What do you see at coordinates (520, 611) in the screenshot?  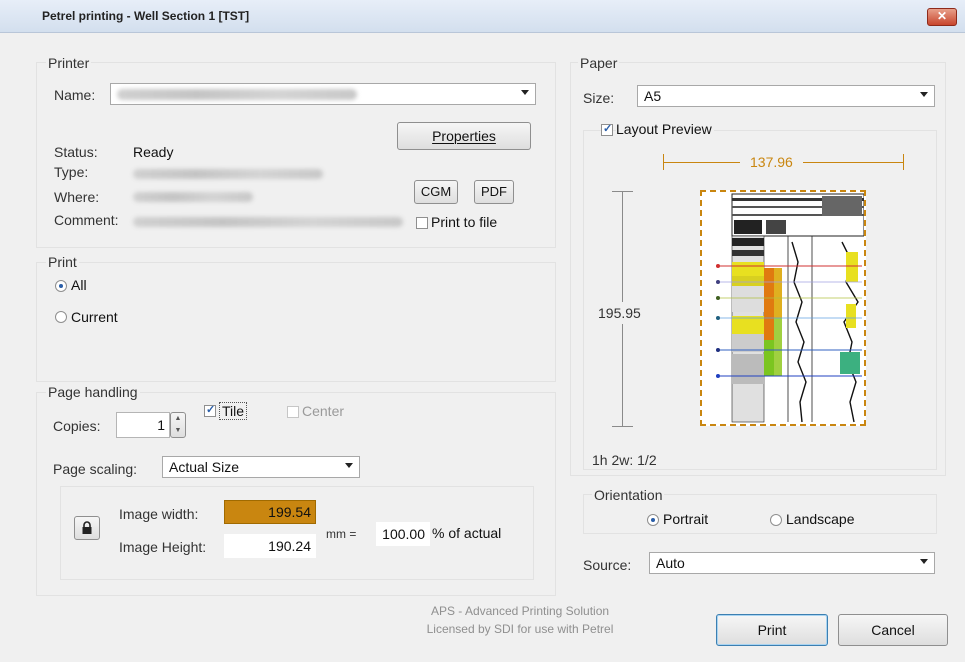 I see `product-name: APS - Advanced Printing Solution` at bounding box center [520, 611].